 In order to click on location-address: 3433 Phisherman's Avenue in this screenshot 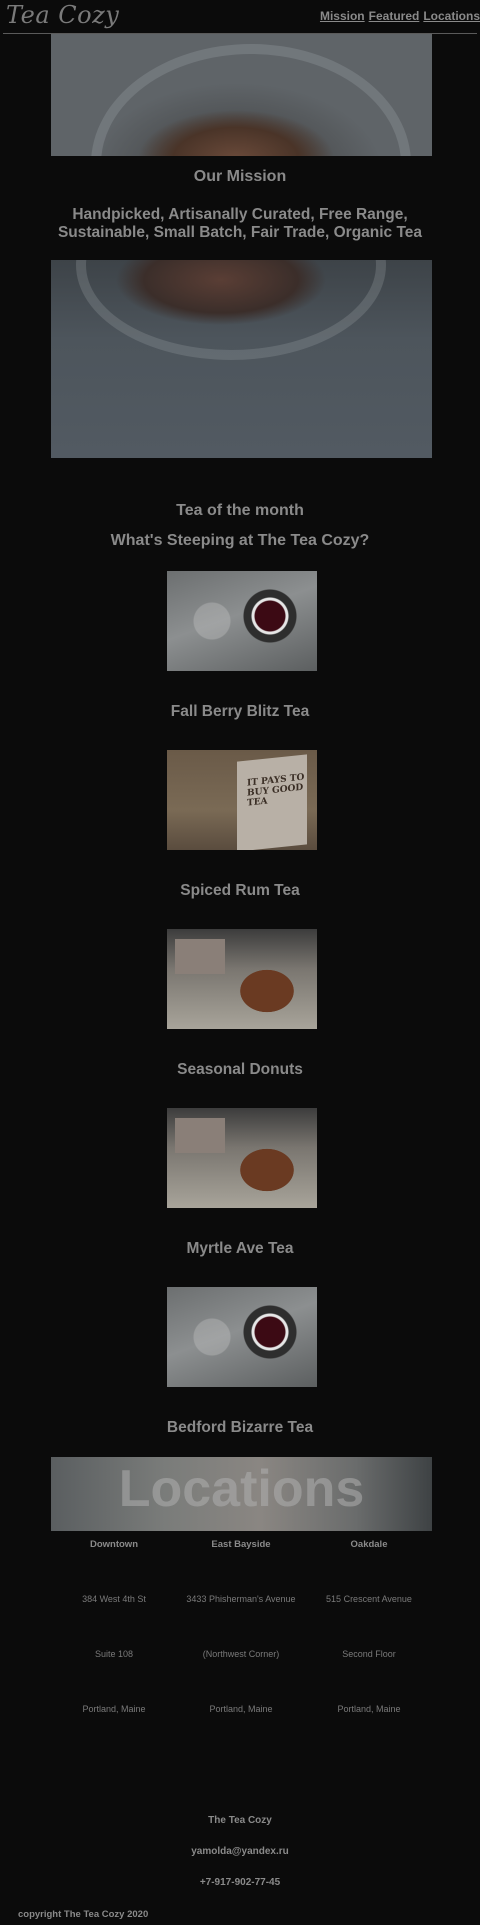, I will do `click(241, 1599)`.